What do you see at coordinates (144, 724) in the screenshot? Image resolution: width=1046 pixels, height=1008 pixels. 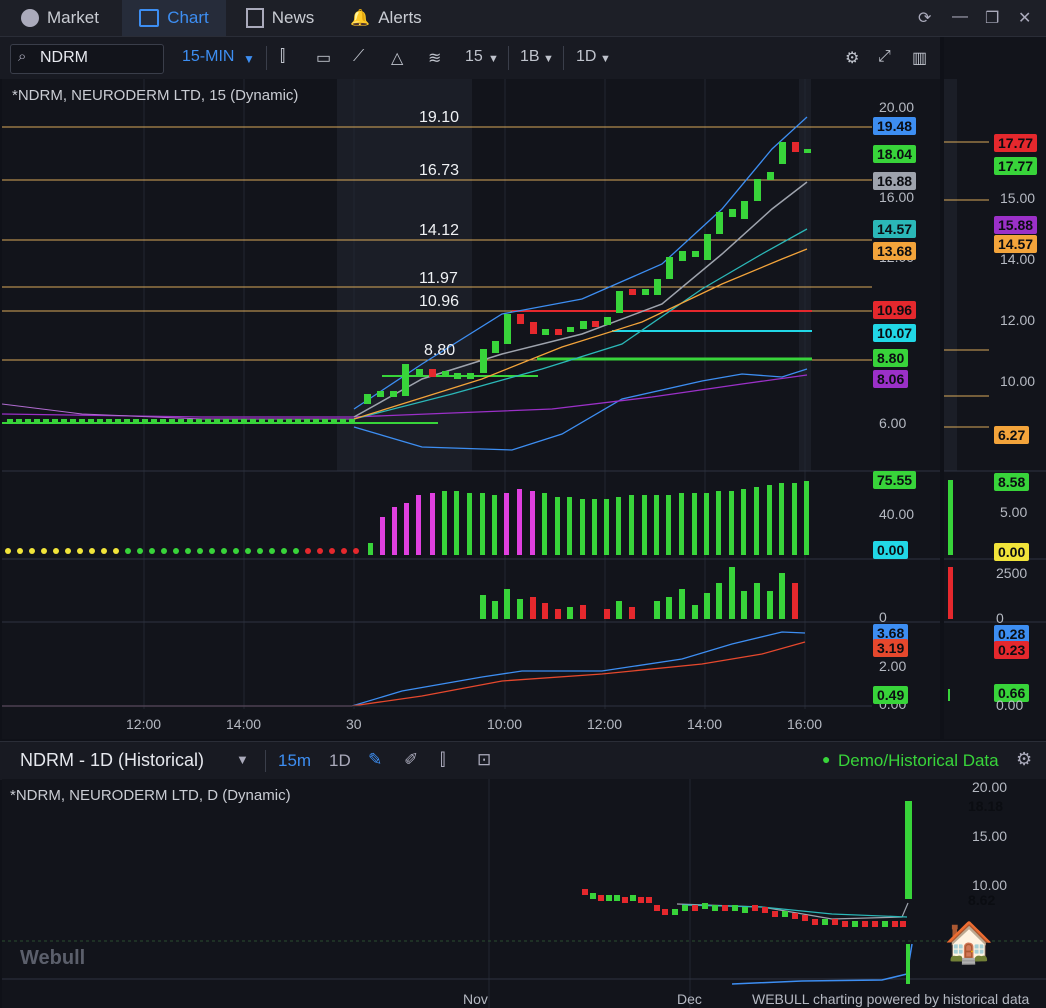 I see `time-label: 12:00` at bounding box center [144, 724].